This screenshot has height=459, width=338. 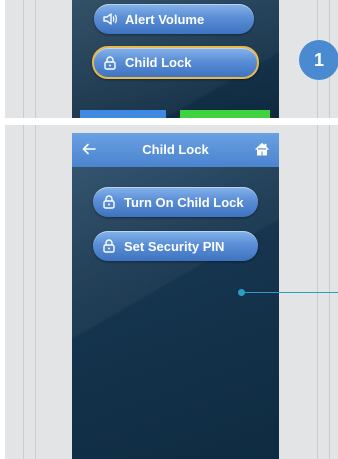 I want to click on alert-volume-button: Alert Volume, so click(x=174, y=19).